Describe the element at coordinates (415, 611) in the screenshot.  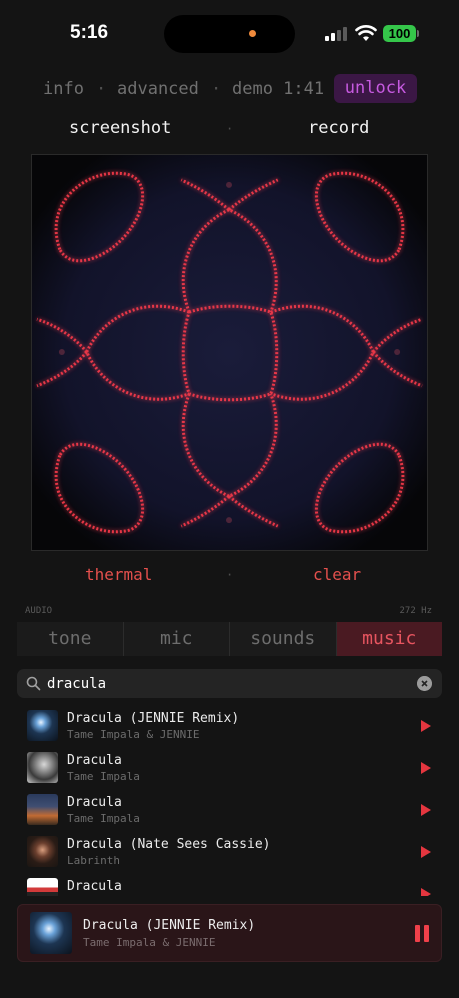
I see `frequency-readout: 272 Hz` at that location.